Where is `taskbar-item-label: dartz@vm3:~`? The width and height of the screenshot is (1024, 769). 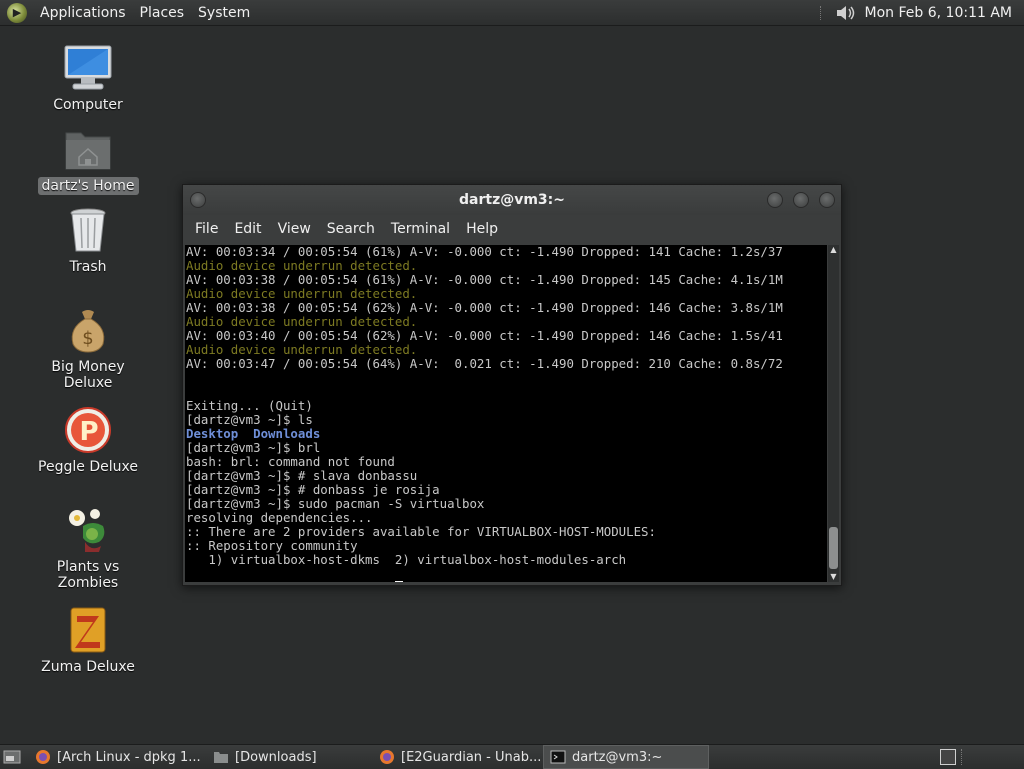 taskbar-item-label: dartz@vm3:~ is located at coordinates (617, 757).